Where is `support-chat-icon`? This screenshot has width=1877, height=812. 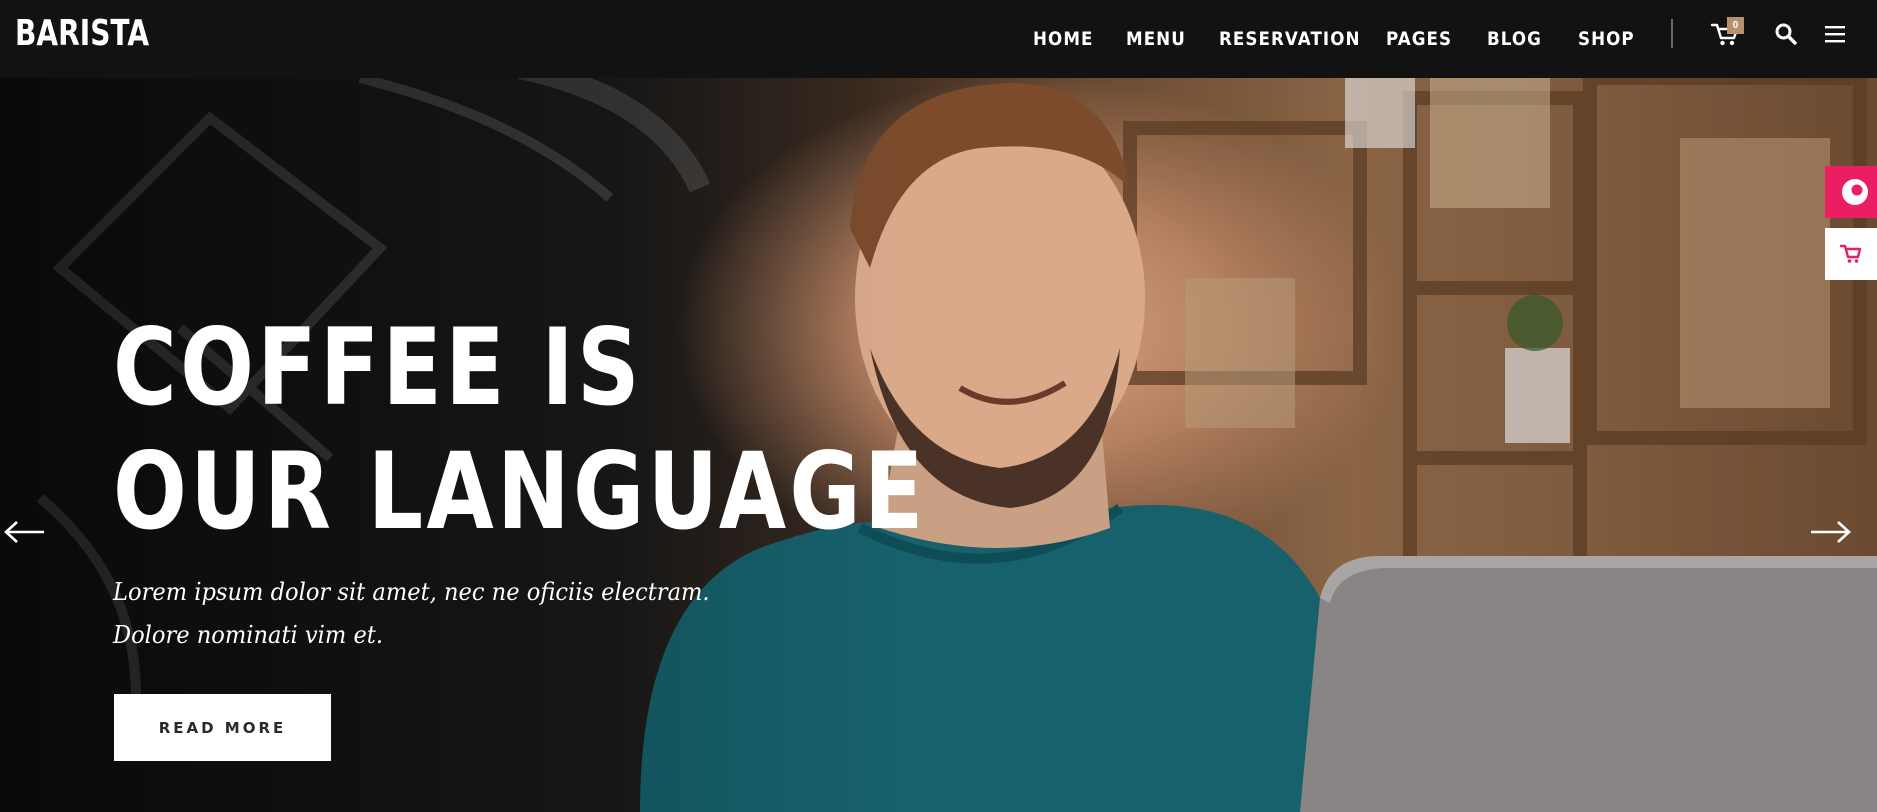
support-chat-icon is located at coordinates (1855, 192).